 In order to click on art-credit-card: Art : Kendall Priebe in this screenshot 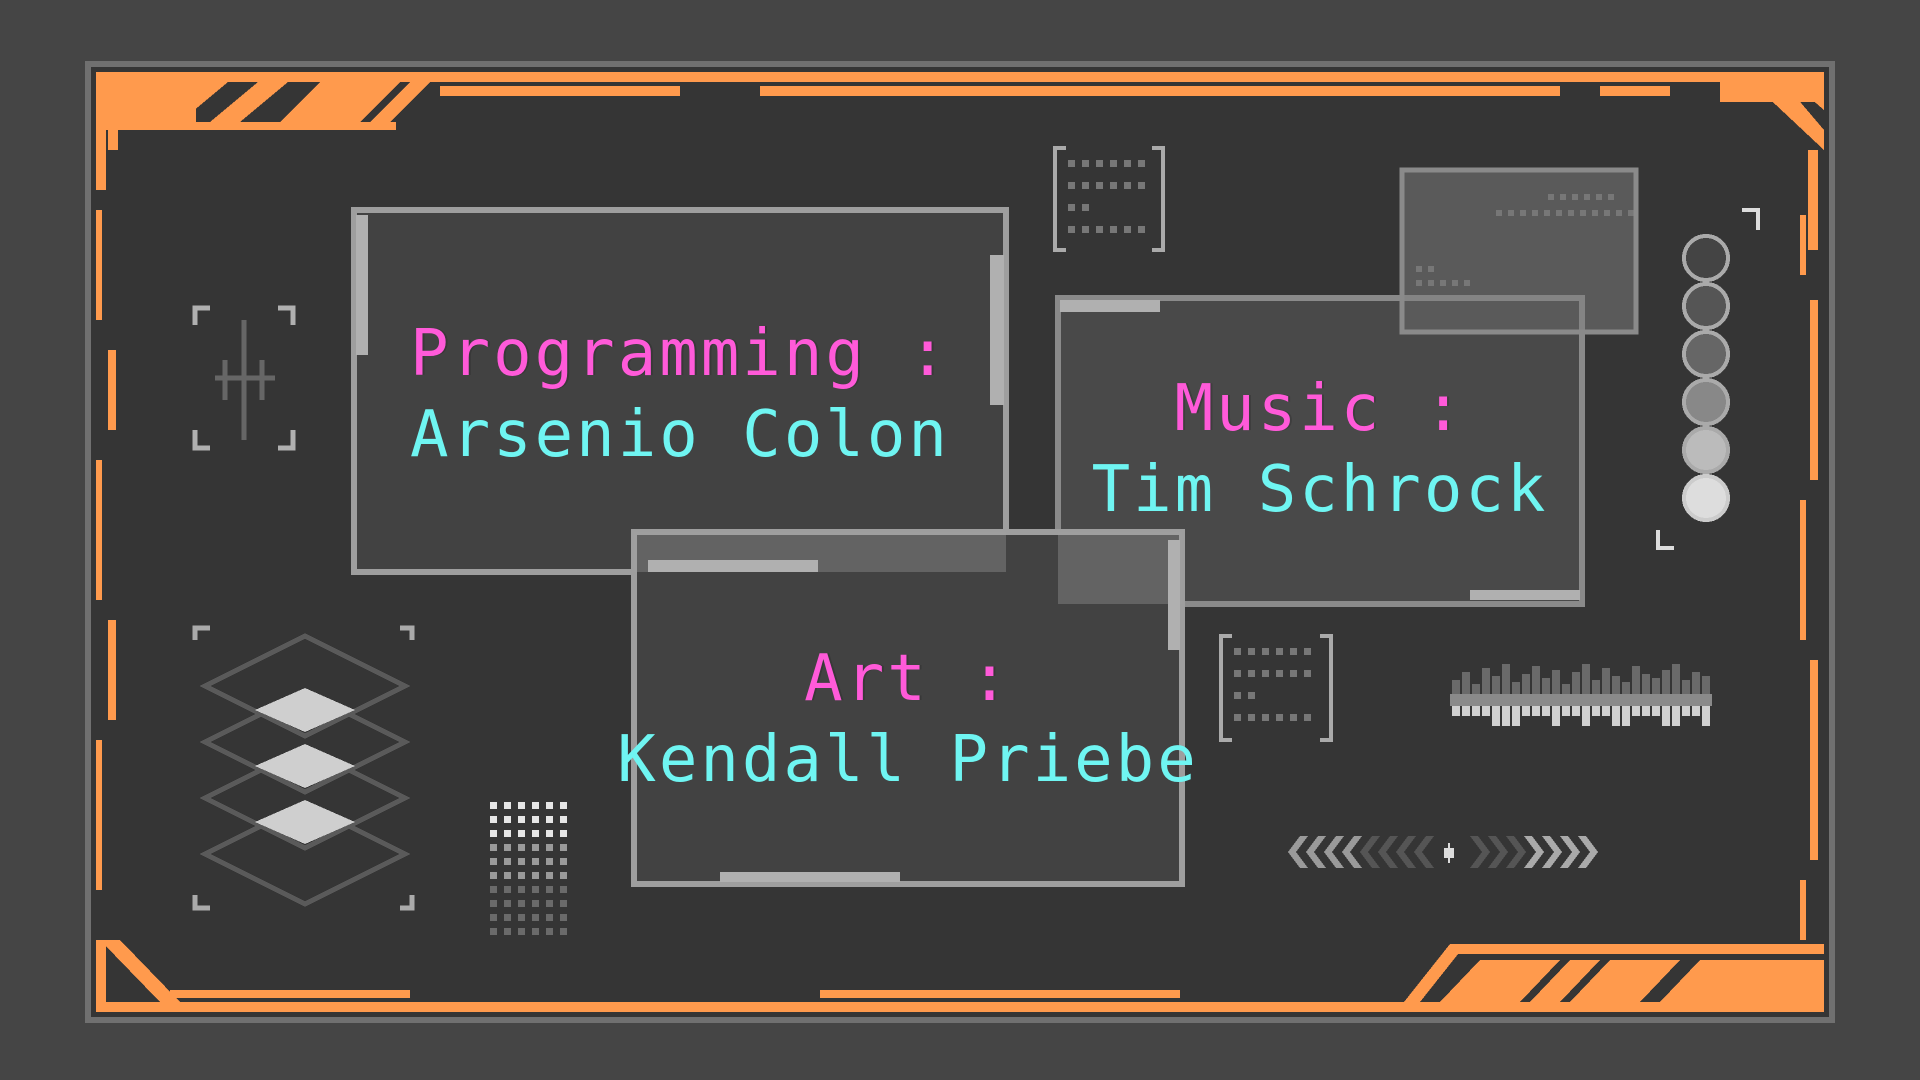, I will do `click(906, 720)`.